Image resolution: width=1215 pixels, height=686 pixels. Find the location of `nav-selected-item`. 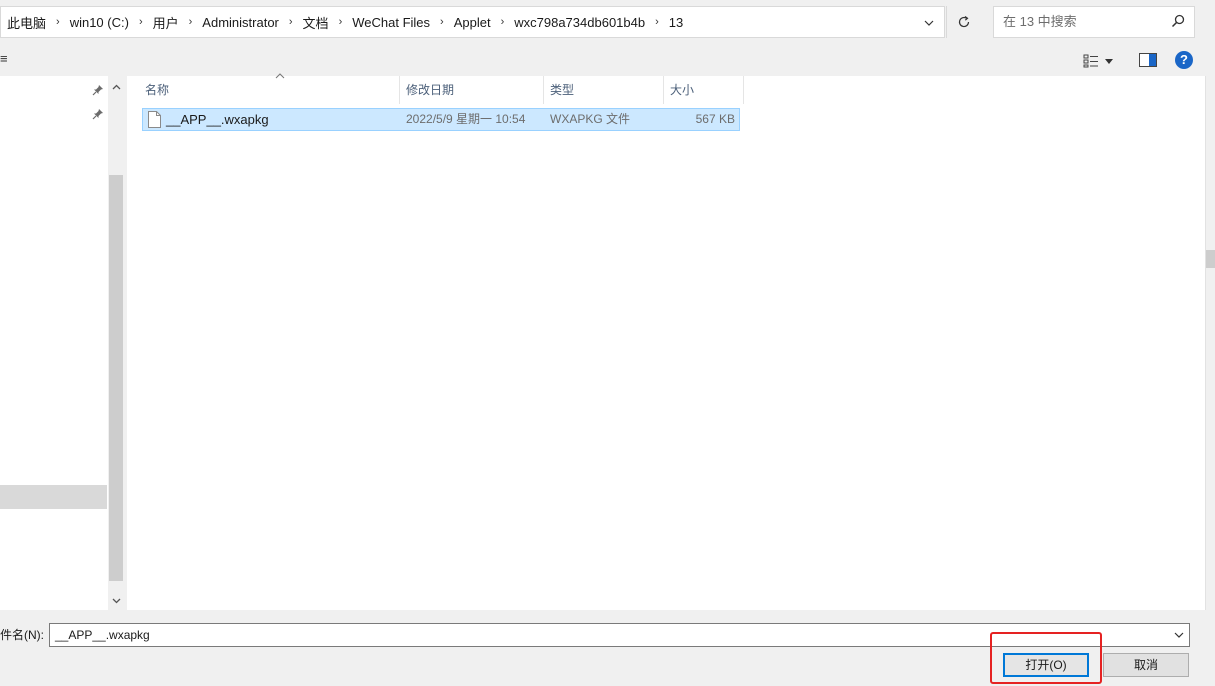

nav-selected-item is located at coordinates (53, 497).